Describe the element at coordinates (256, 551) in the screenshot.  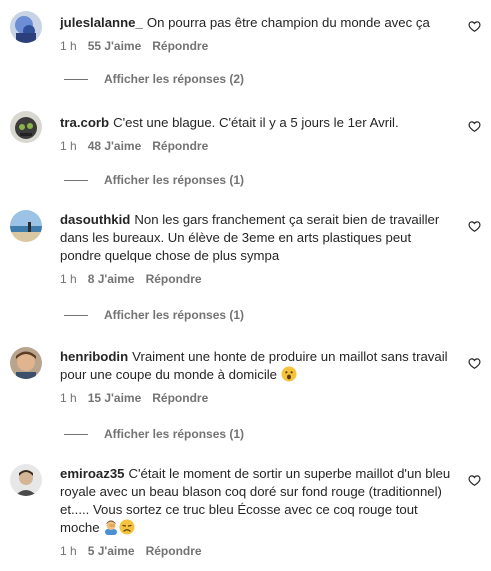
I see `comment-meta: 1 h 5 J'aime Répondre` at that location.